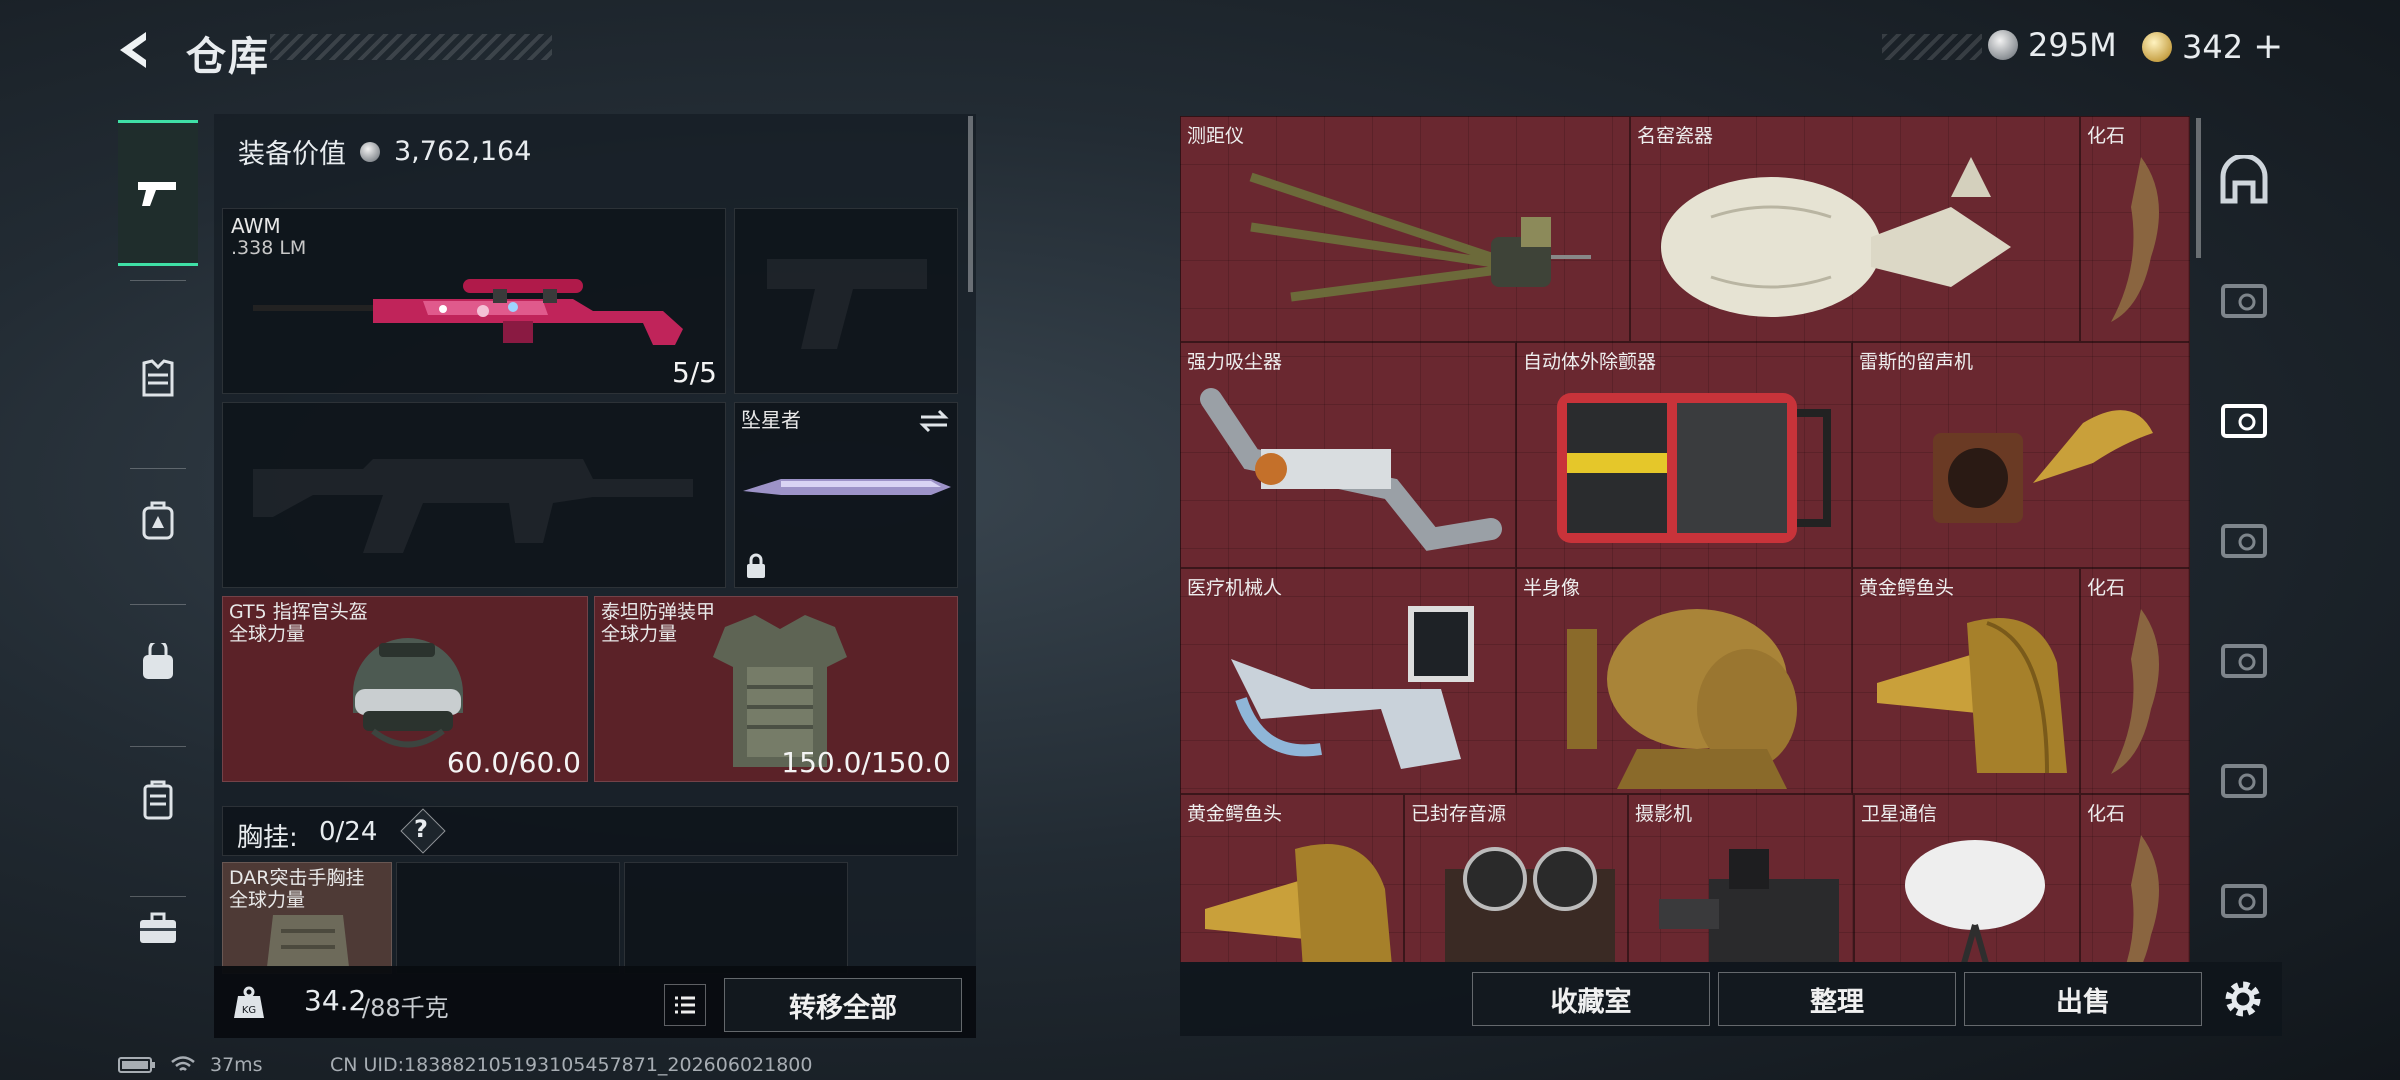  Describe the element at coordinates (2268, 46) in the screenshot. I see `add-gold-button: +` at that location.